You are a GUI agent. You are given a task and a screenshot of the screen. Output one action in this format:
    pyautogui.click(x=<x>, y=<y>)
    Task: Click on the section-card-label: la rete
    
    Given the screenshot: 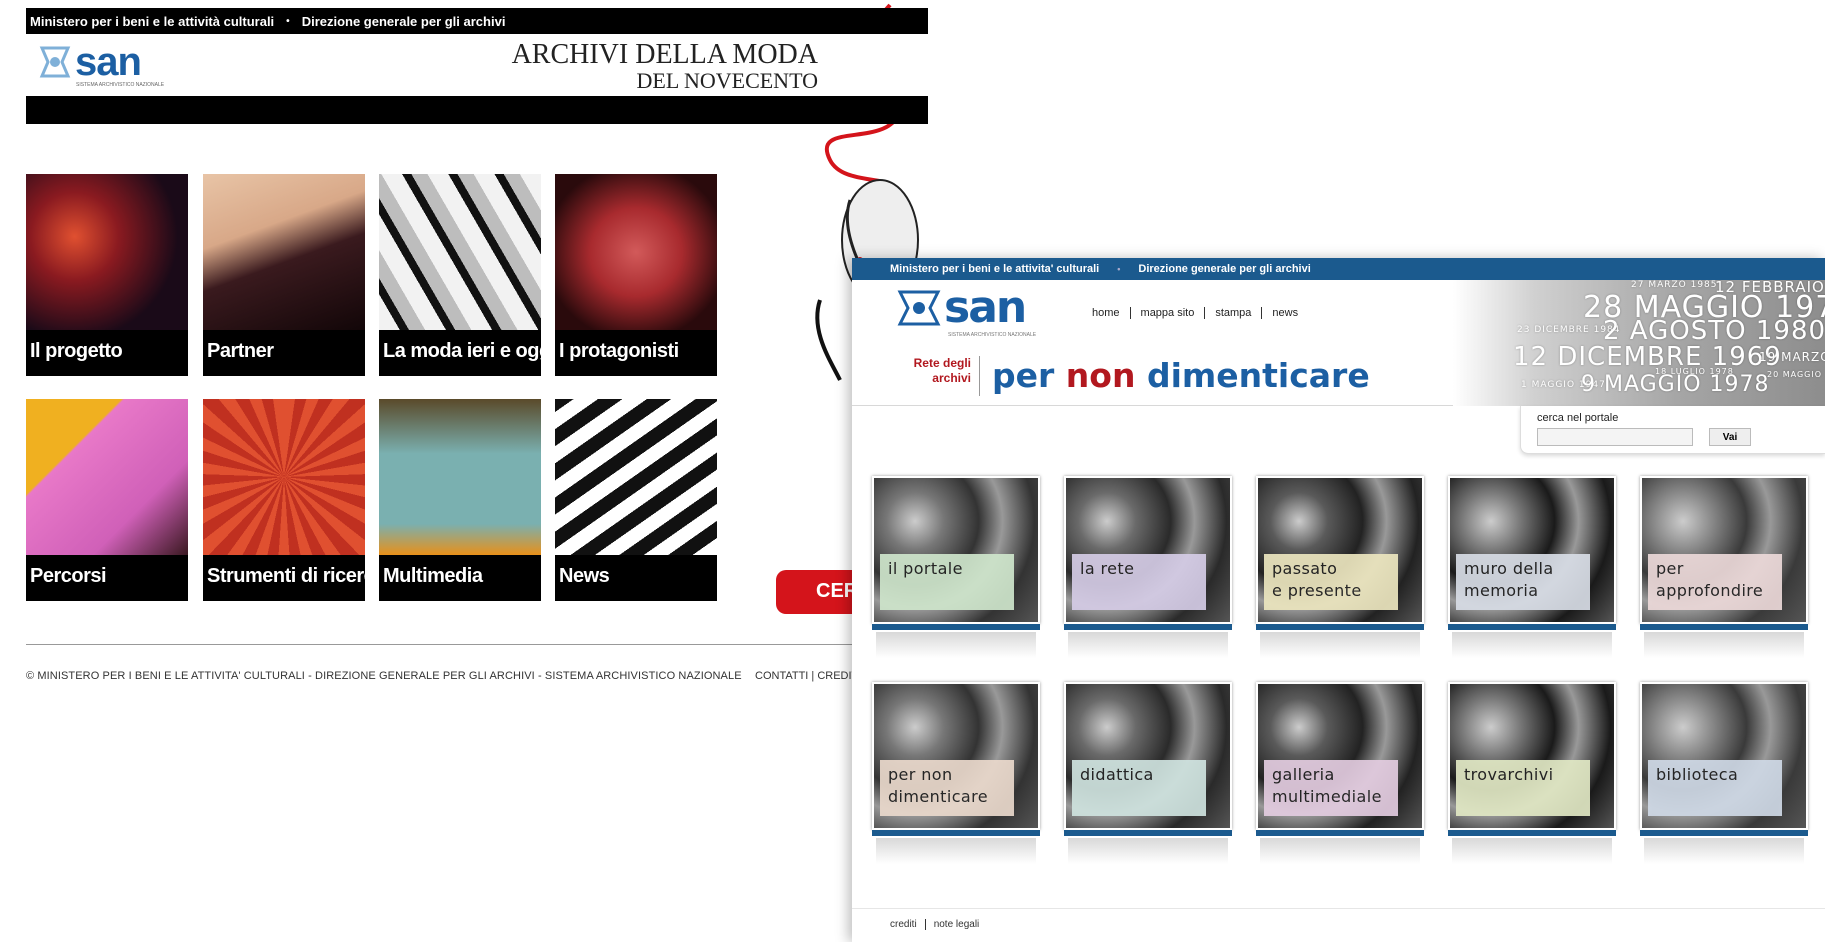 What is the action you would take?
    pyautogui.click(x=1139, y=582)
    